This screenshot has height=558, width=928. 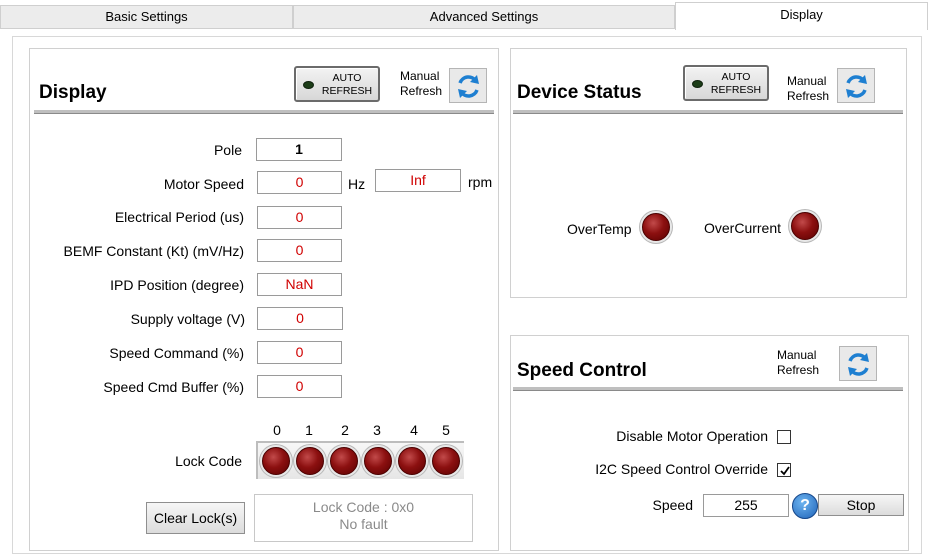 I want to click on i2c-override-checkbox, so click(x=784, y=470).